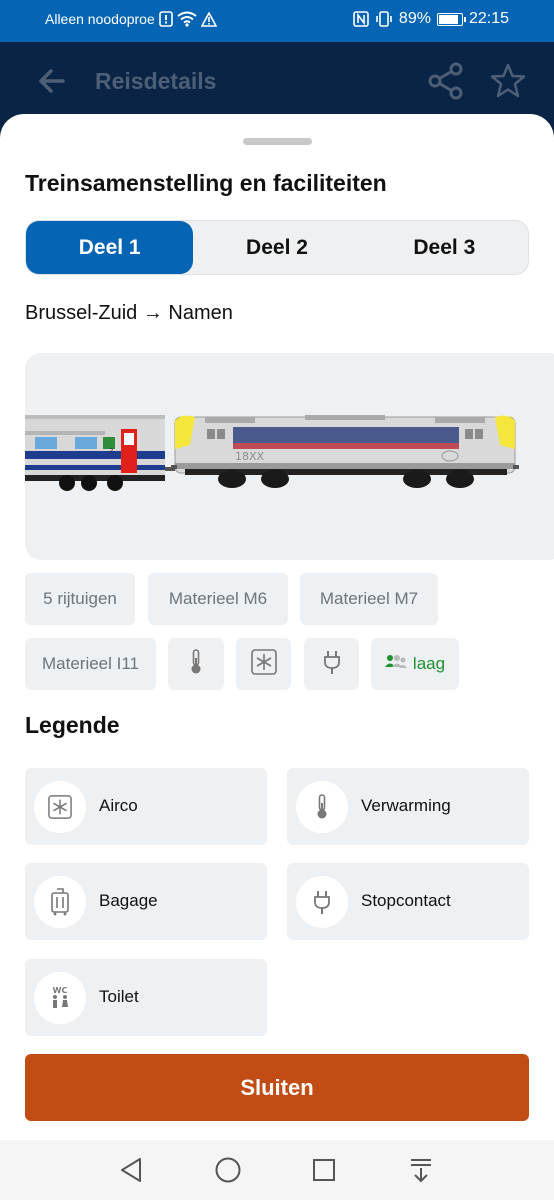 Image resolution: width=554 pixels, height=1200 pixels. What do you see at coordinates (119, 996) in the screenshot?
I see `legend-label: Toilet` at bounding box center [119, 996].